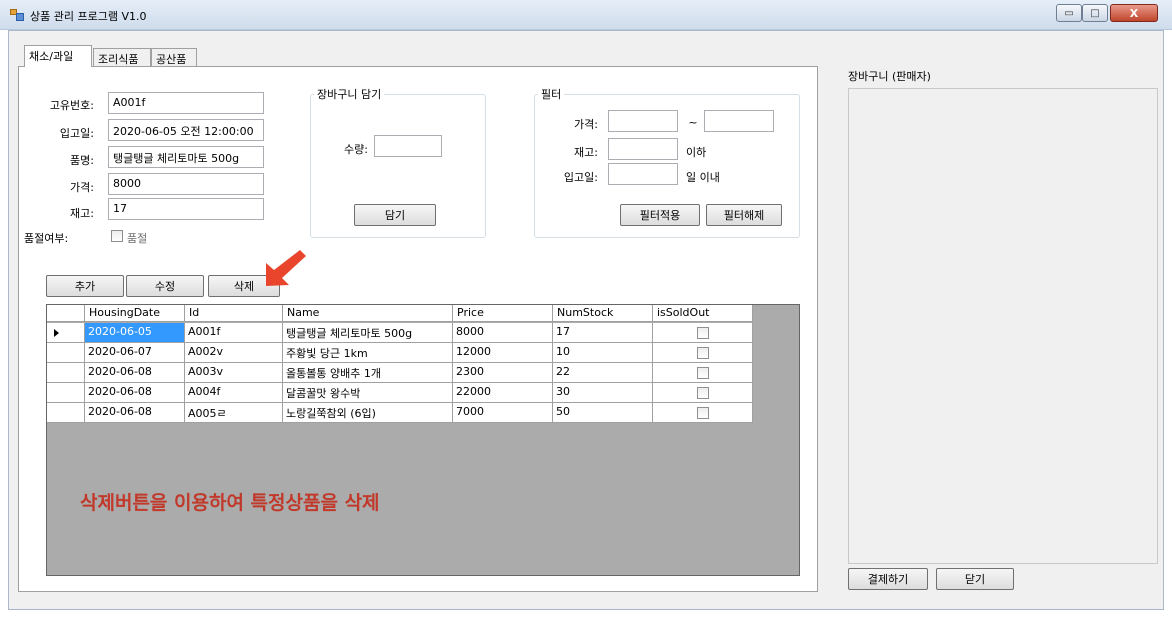 The image size is (1172, 618). Describe the element at coordinates (234, 332) in the screenshot. I see `cell-id: A001f` at that location.